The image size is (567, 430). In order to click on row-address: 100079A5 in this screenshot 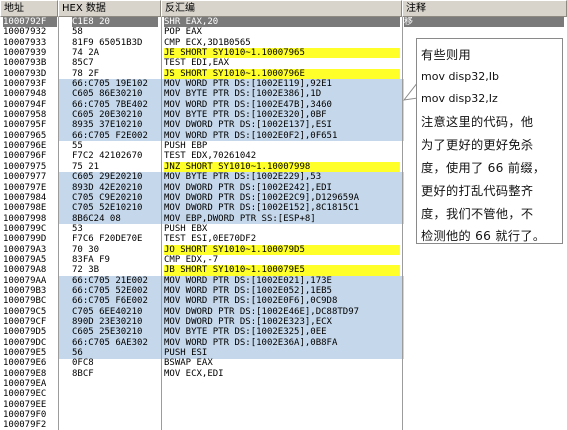, I will do `click(25, 259)`.